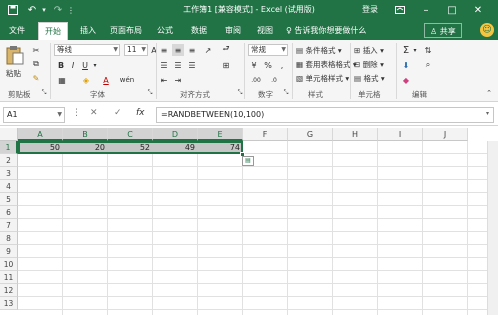 This screenshot has width=498, height=315. I want to click on cell-d1: 49, so click(175, 148).